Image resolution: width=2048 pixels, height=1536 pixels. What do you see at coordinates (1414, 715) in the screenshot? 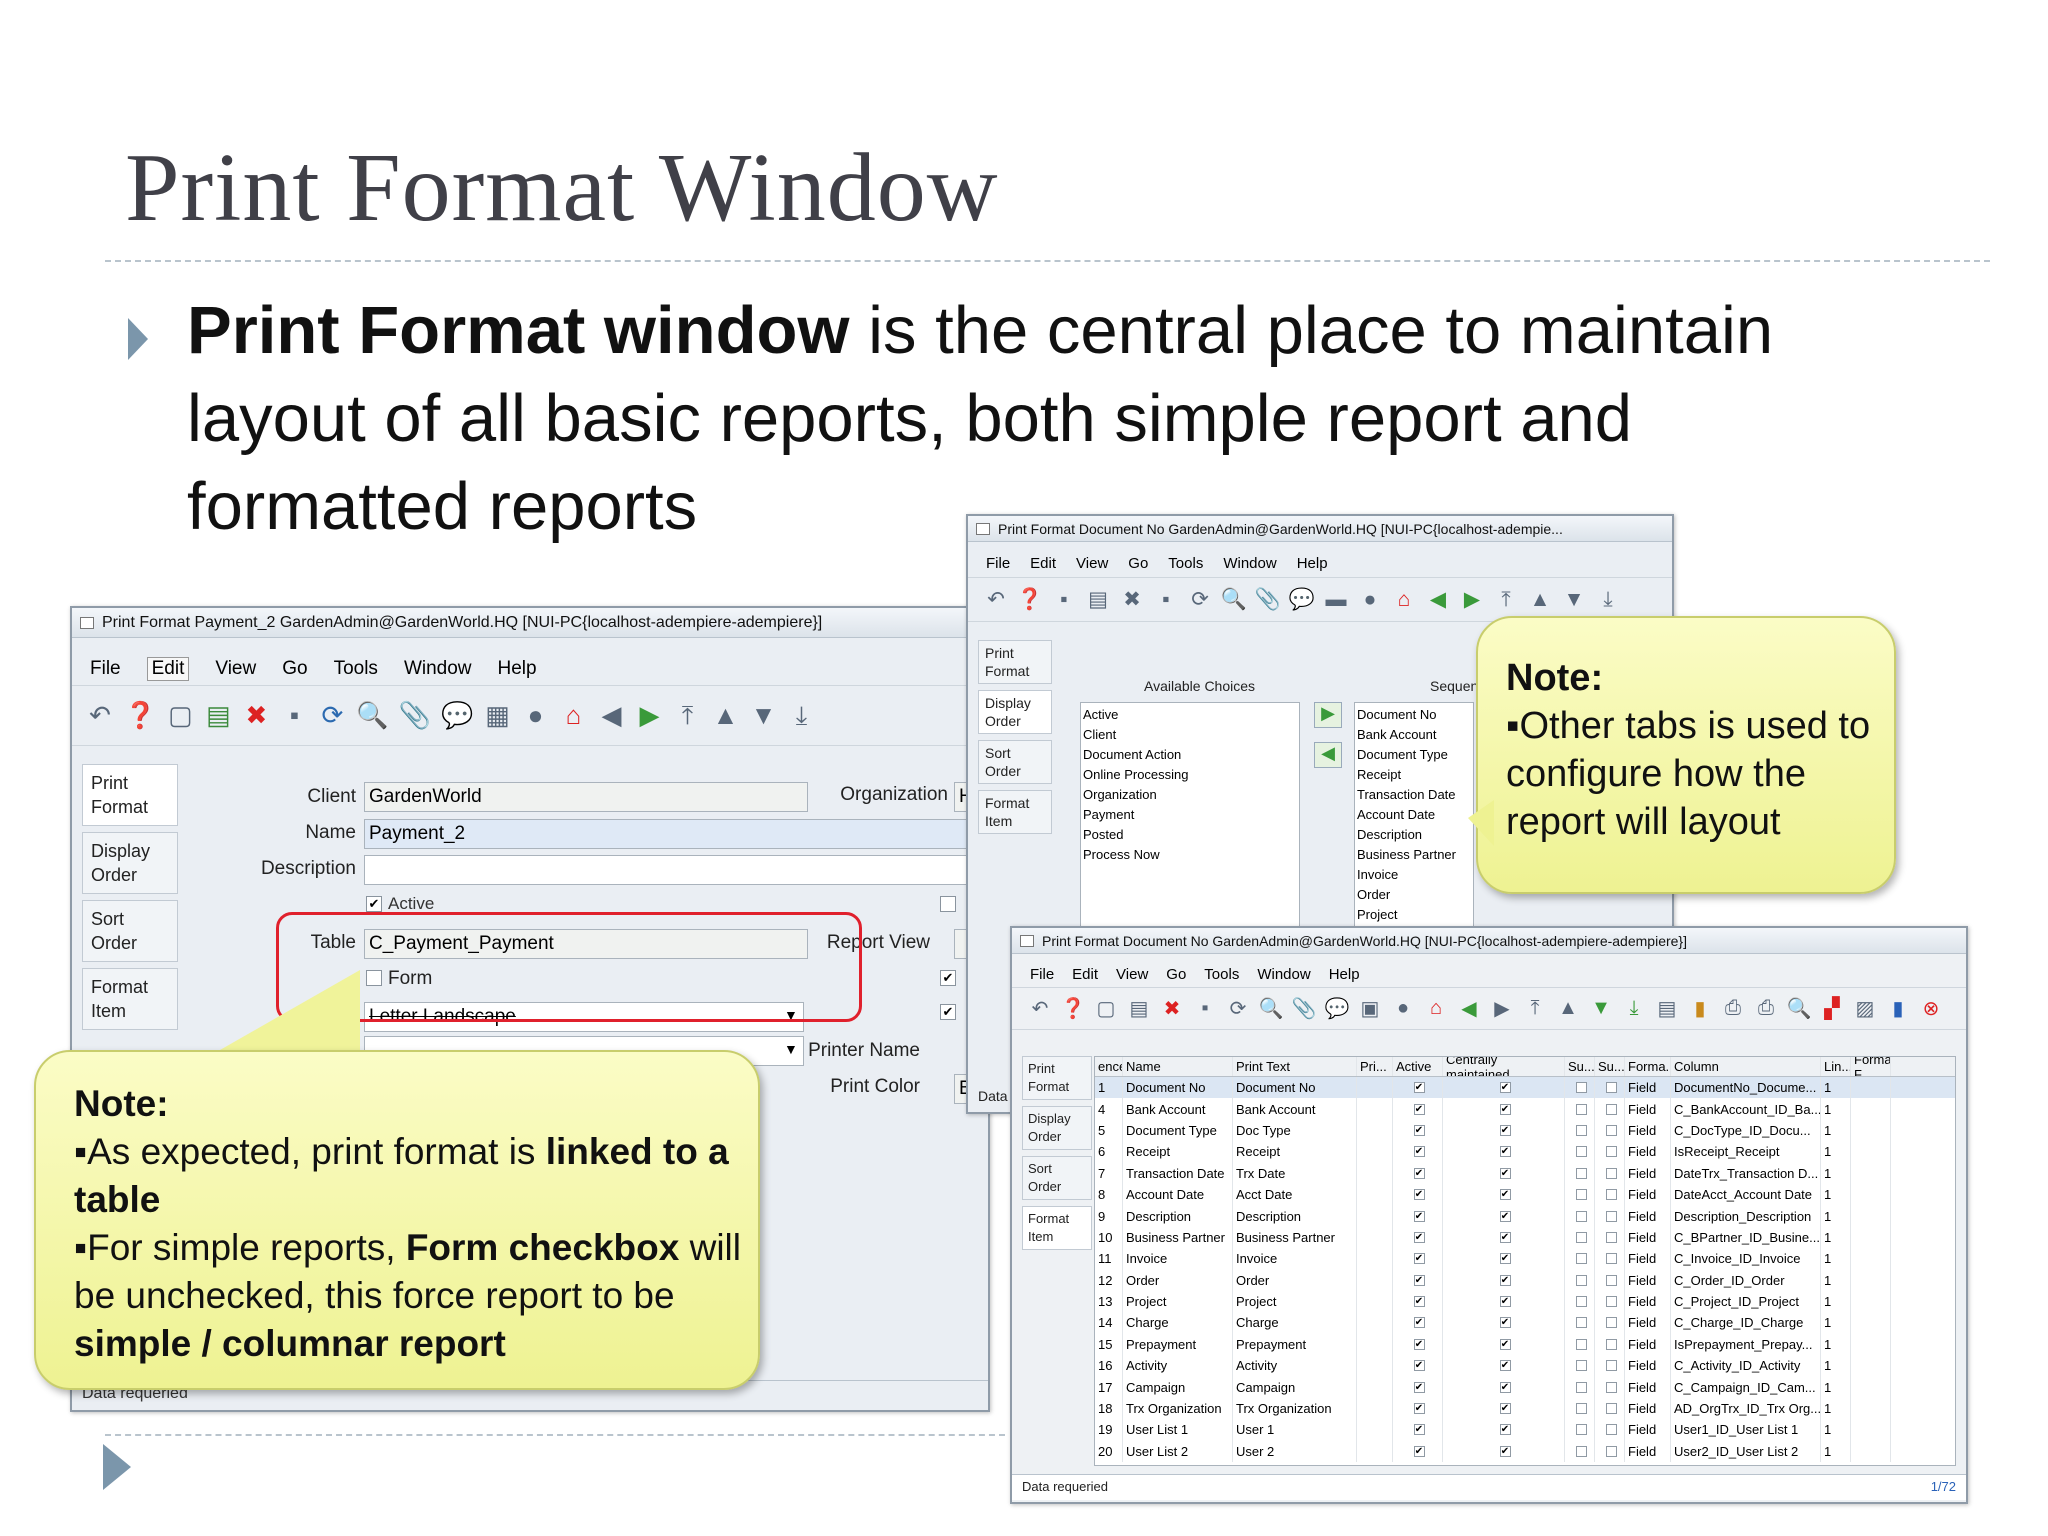
I see `sequence-item: Document No` at bounding box center [1414, 715].